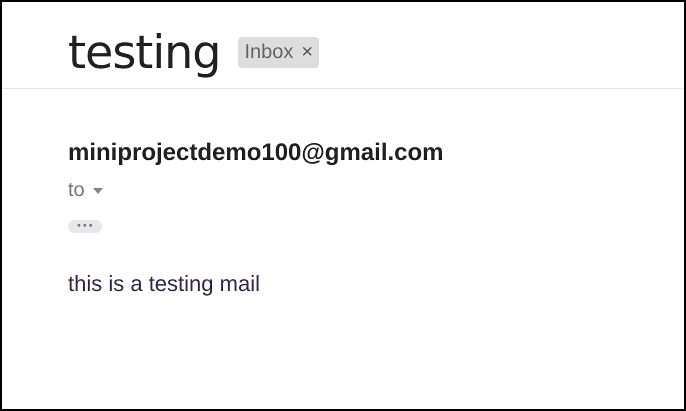  I want to click on show-trimmed-content-button: •••, so click(85, 226).